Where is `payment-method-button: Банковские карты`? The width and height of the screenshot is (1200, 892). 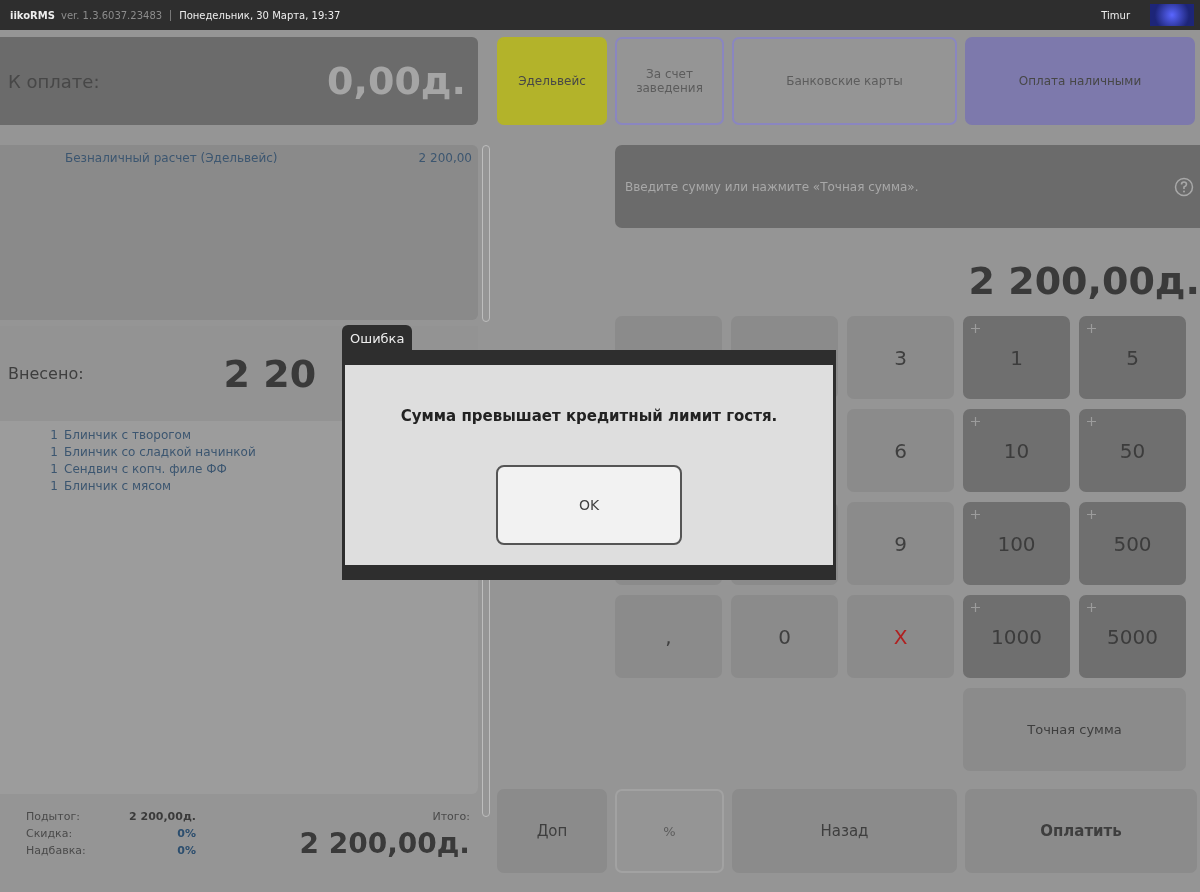 payment-method-button: Банковские карты is located at coordinates (844, 81).